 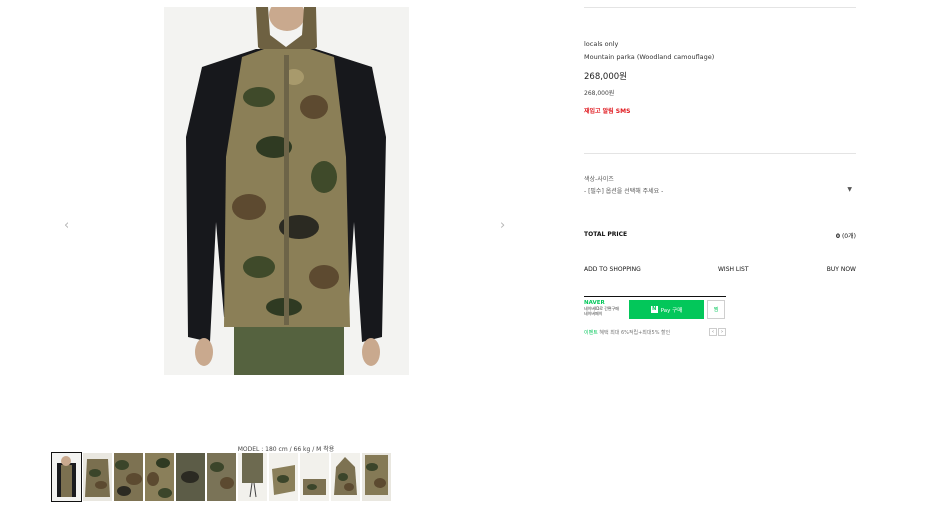 What do you see at coordinates (649, 57) in the screenshot?
I see `product-name: Mountain parka (Woodland camouflage)` at bounding box center [649, 57].